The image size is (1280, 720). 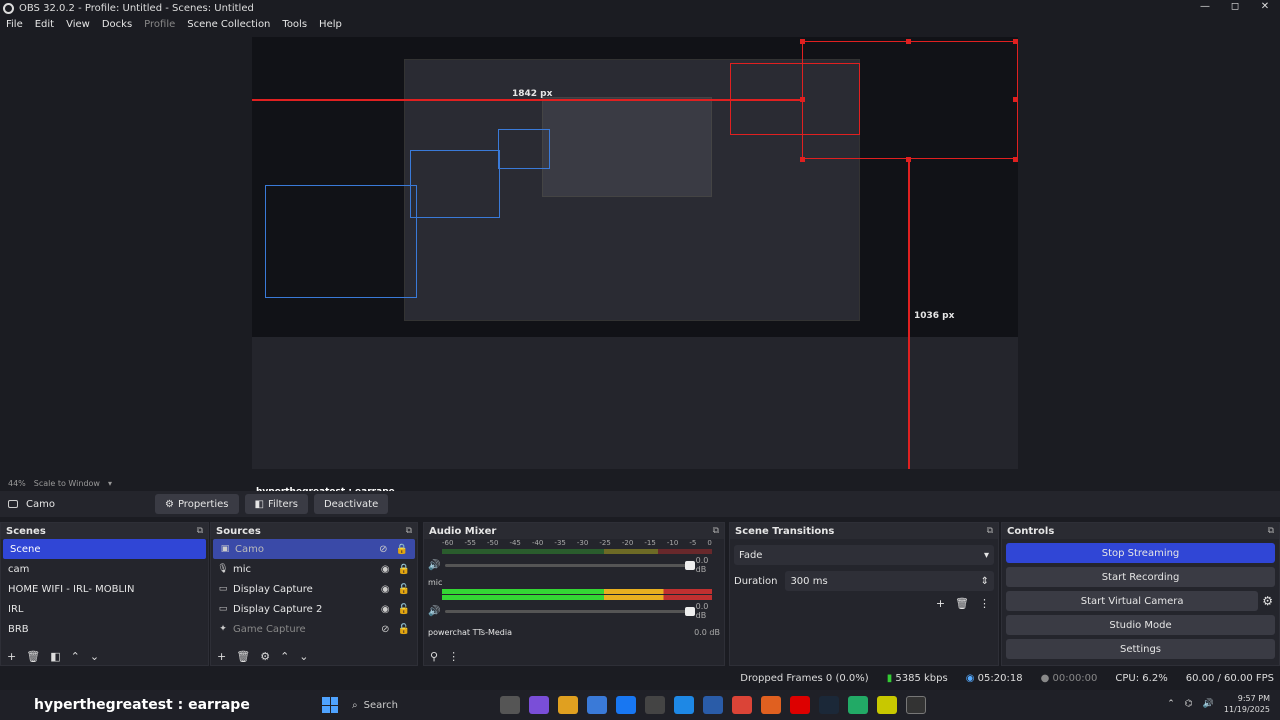 I want to click on edge-icon, so click(x=684, y=705).